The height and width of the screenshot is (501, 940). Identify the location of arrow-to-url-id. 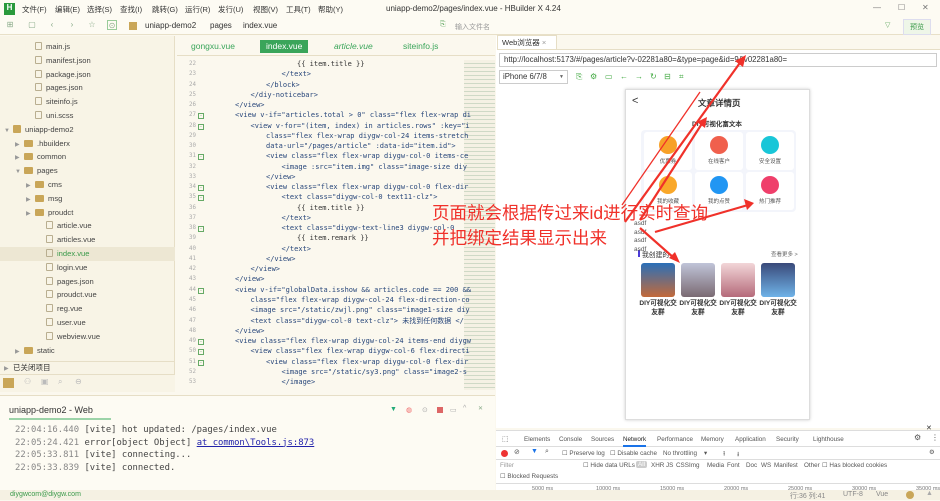
(683, 141).